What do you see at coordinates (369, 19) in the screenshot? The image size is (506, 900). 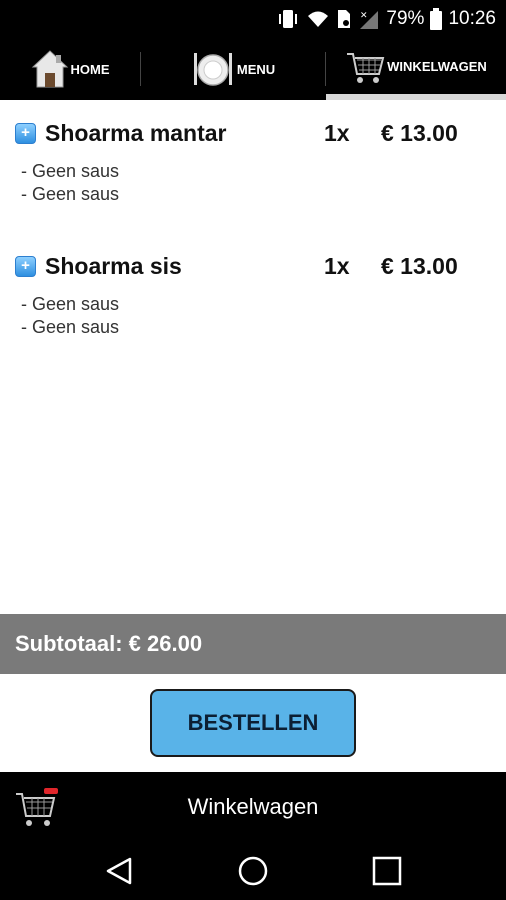 I see `signal-icon: ✕` at bounding box center [369, 19].